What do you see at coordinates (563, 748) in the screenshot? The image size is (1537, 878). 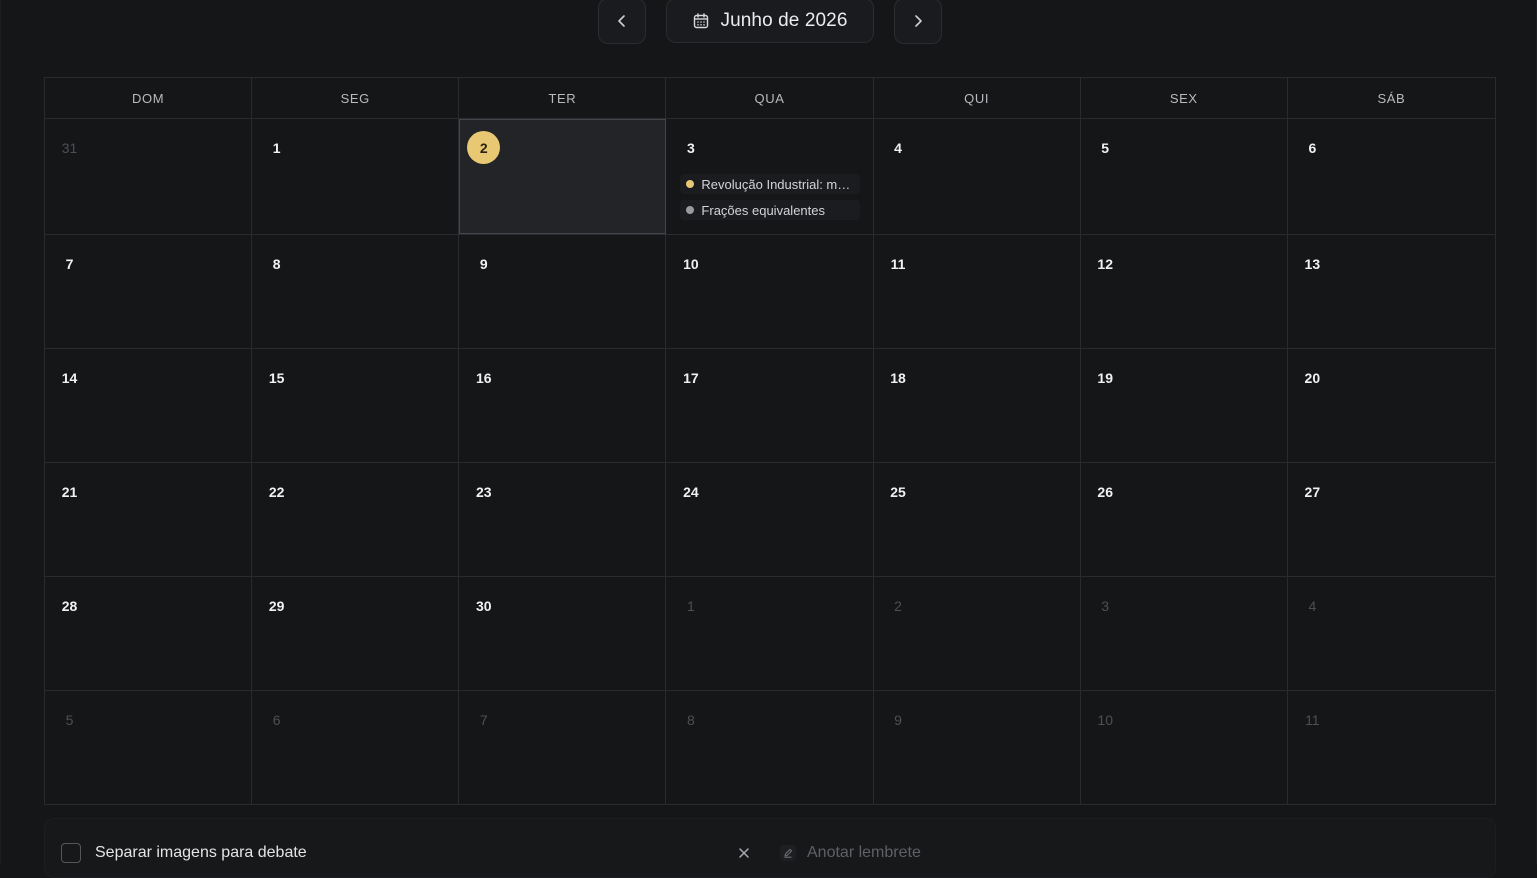 I see `day-cell-outside-month: 7` at bounding box center [563, 748].